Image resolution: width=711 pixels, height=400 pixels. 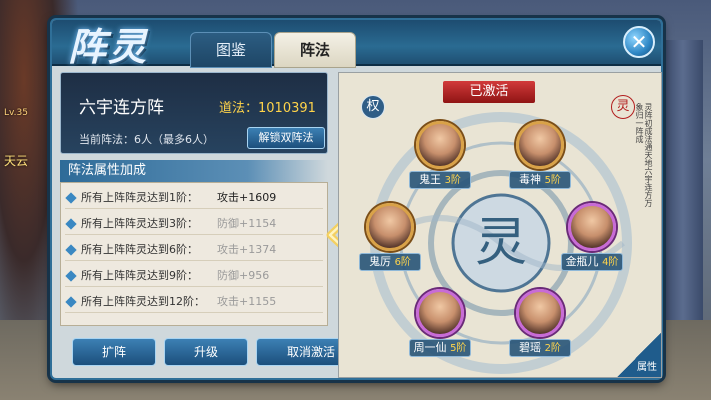 I want to click on attribute-condition: 所有上阵阵灵达到6阶：, so click(x=139, y=249).